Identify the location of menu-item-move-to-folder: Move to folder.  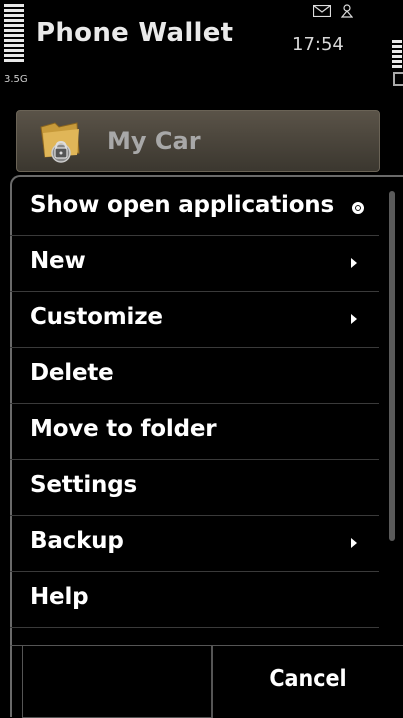
(194, 432).